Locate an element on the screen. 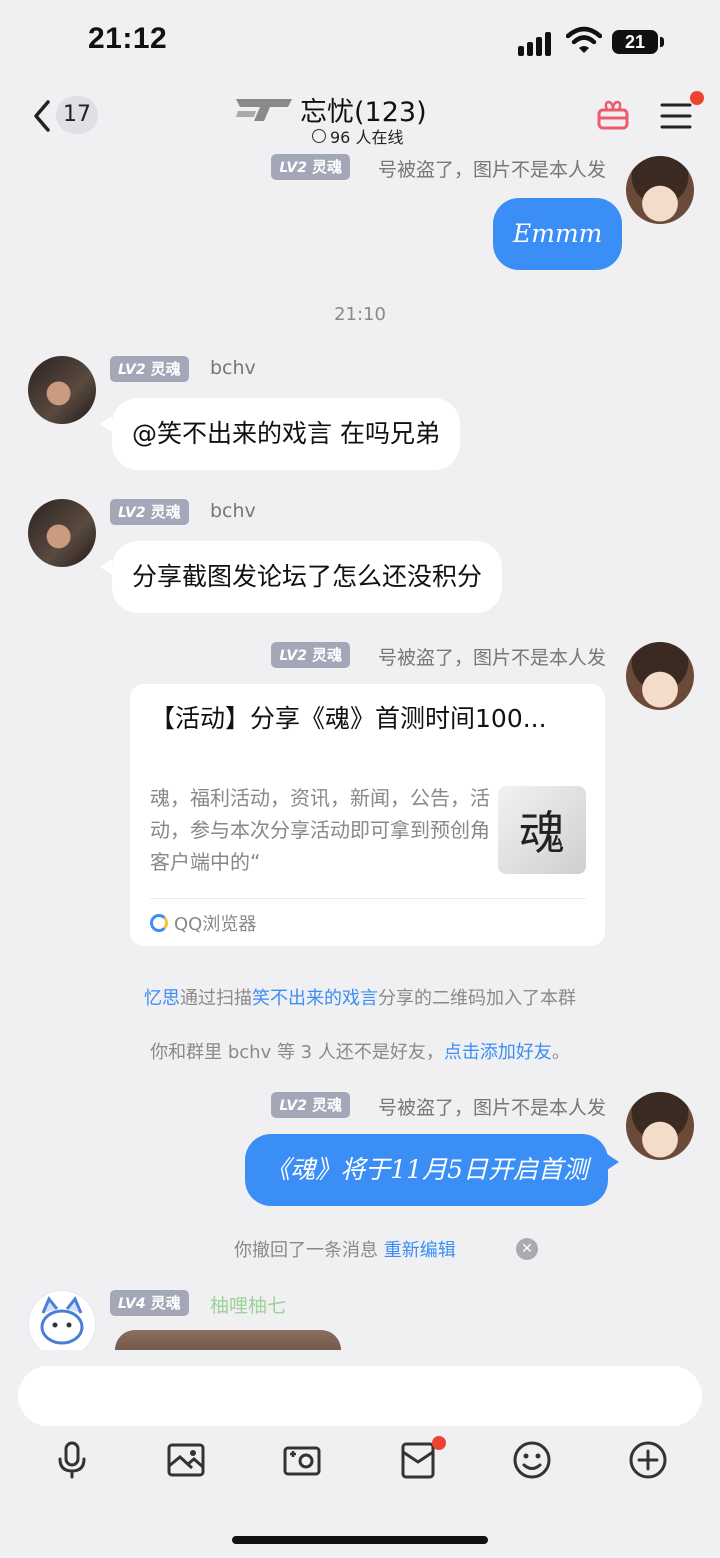  notice-text: 你和群里 bchv 等 3 人还不是好友， is located at coordinates (297, 1052).